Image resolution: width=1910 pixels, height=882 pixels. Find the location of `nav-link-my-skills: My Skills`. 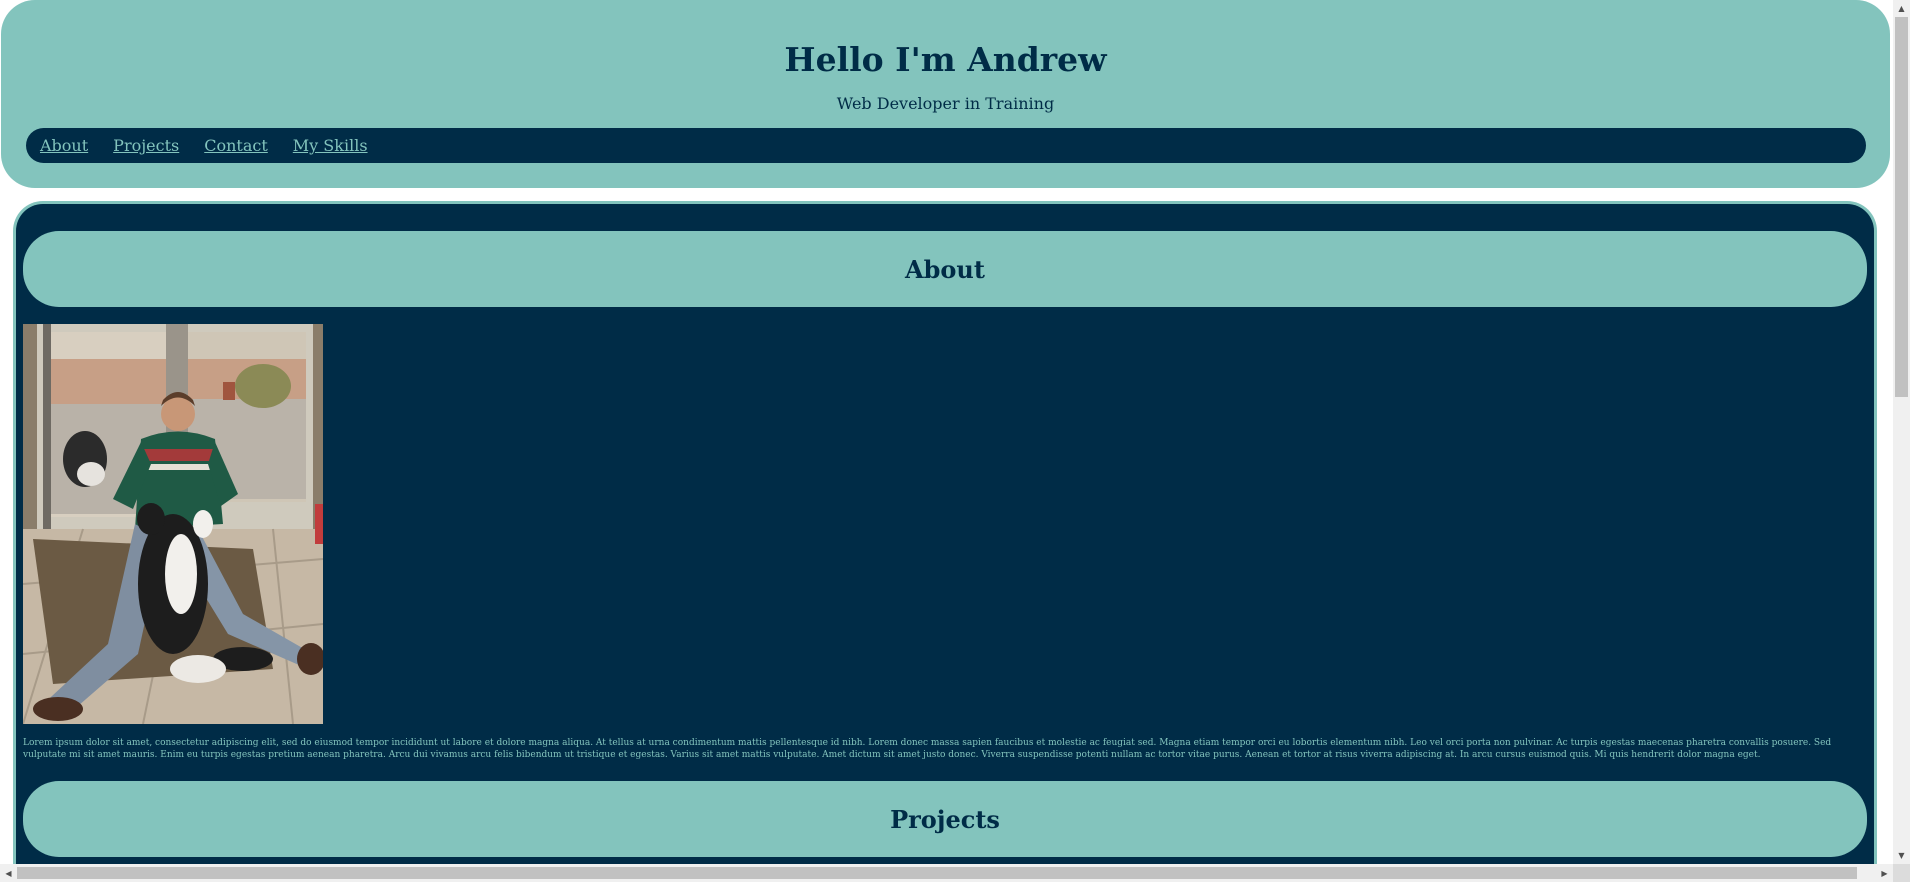

nav-link-my-skills: My Skills is located at coordinates (330, 145).